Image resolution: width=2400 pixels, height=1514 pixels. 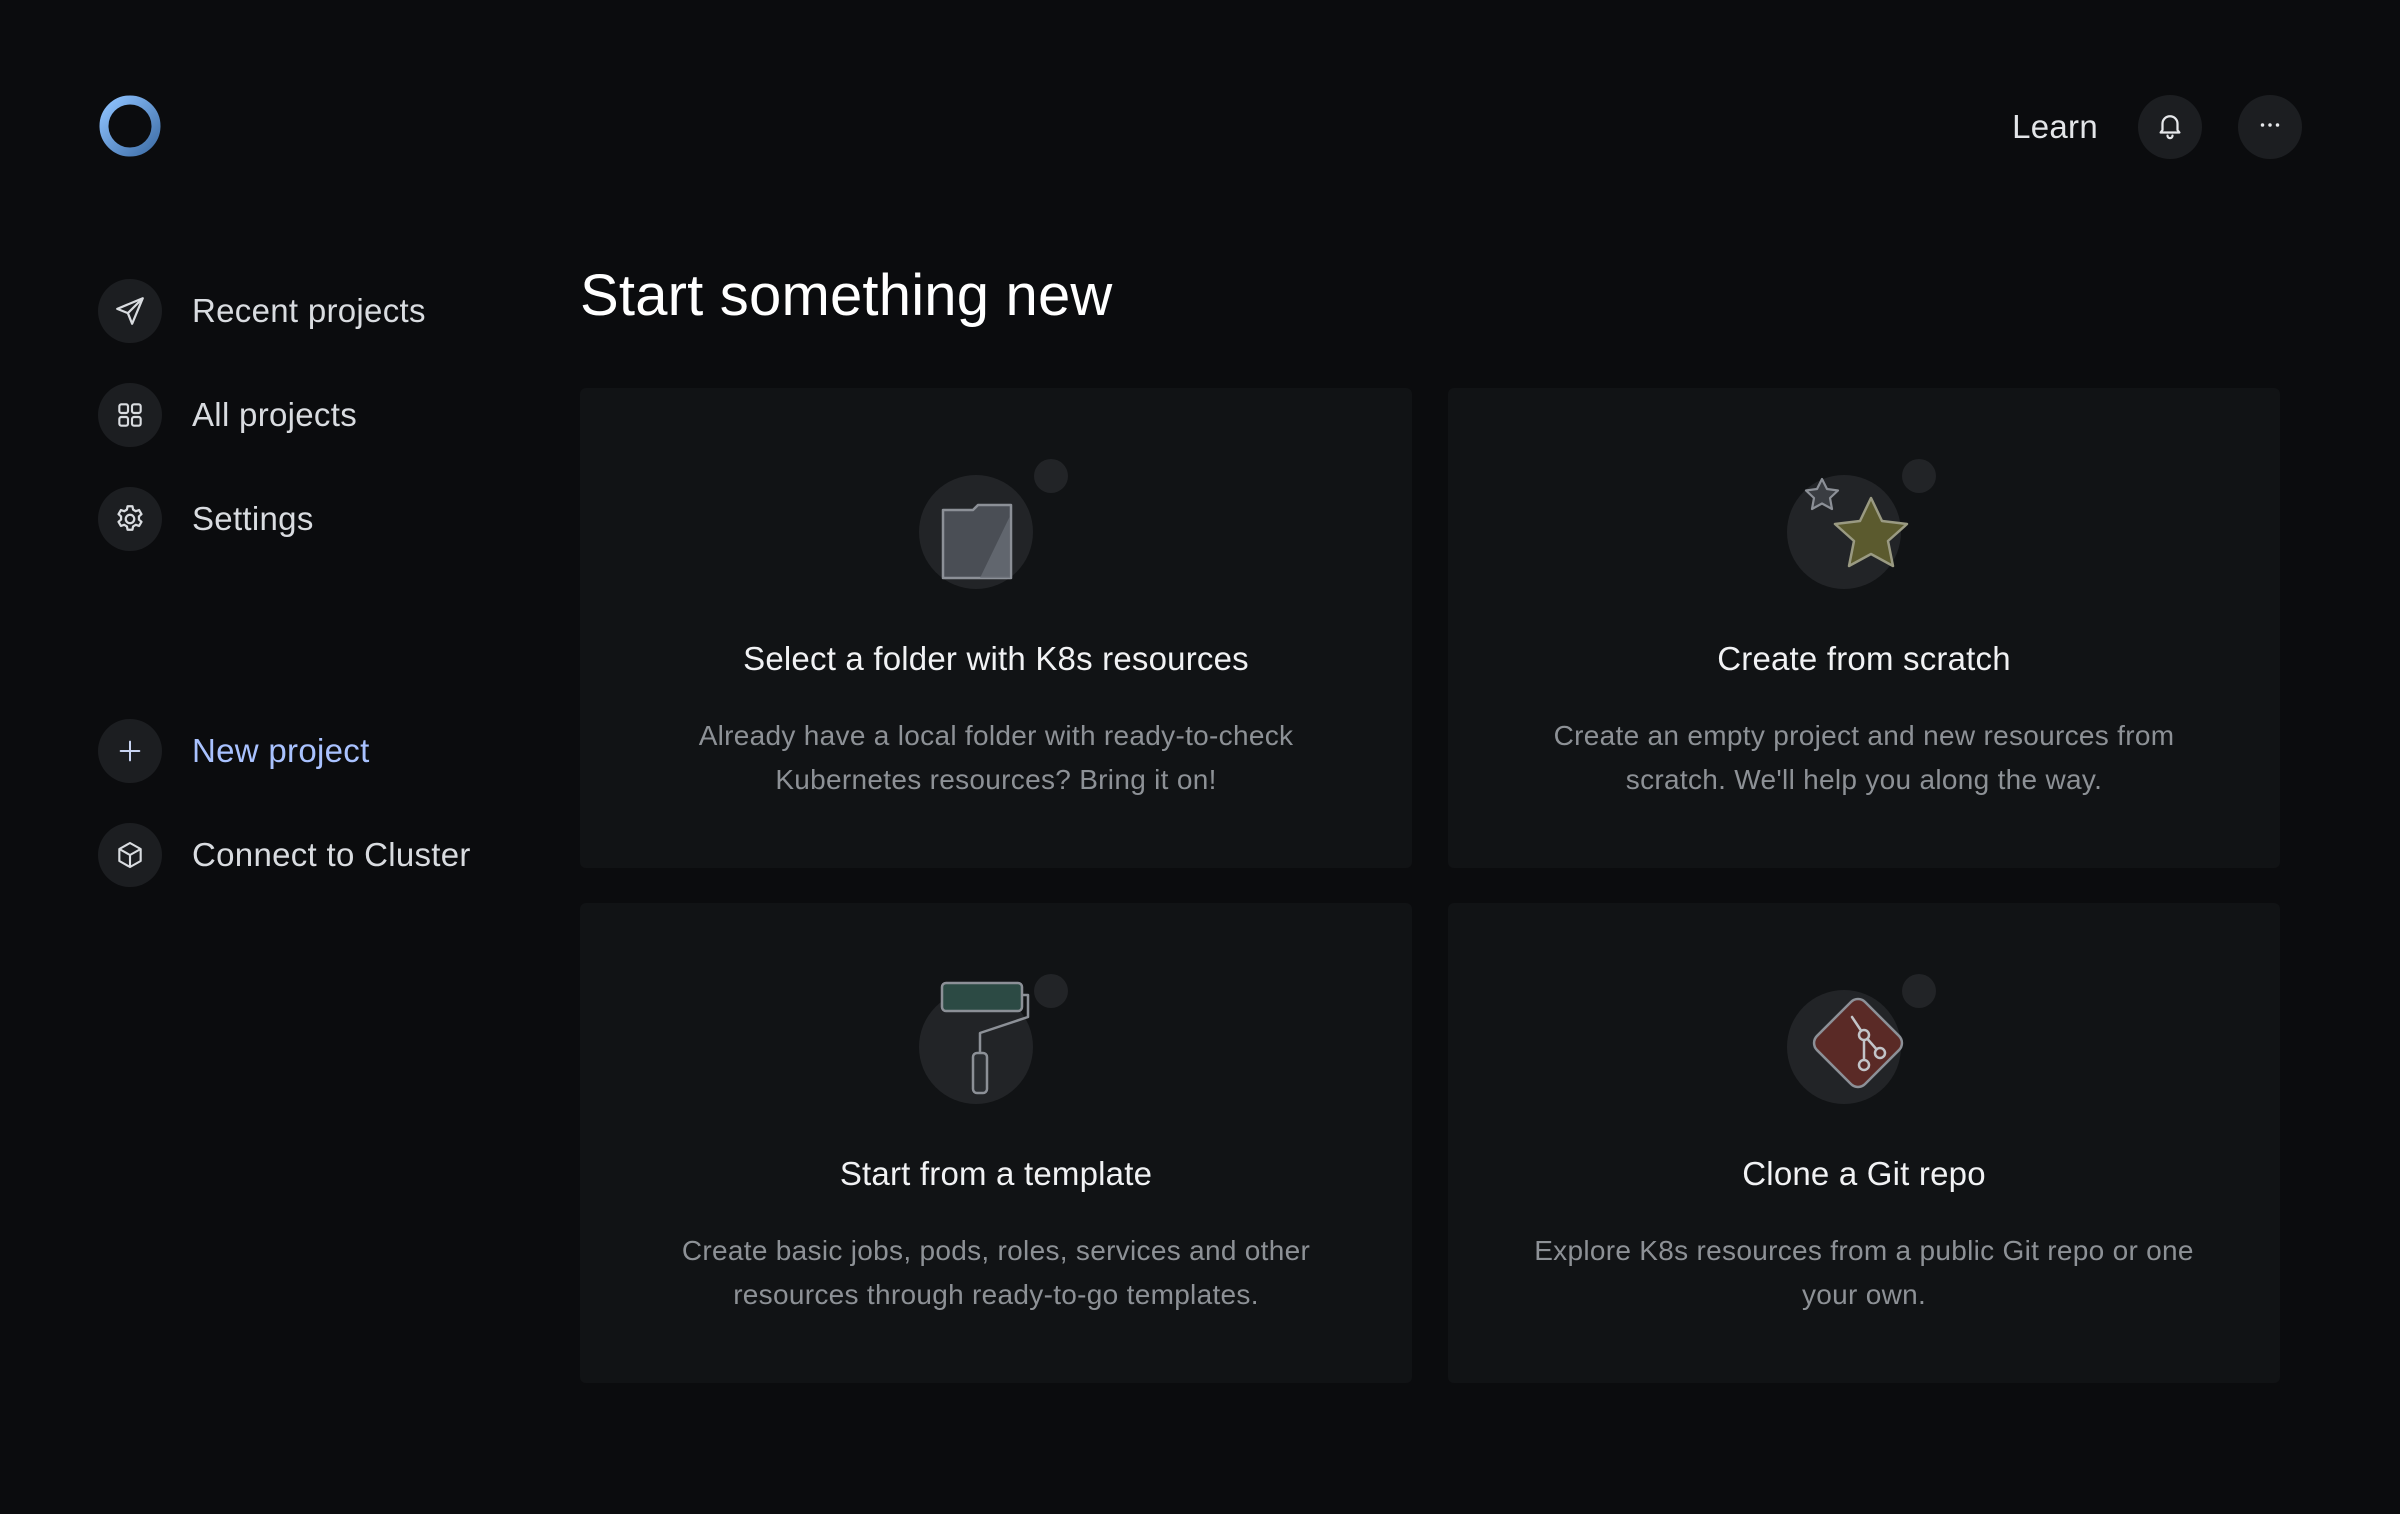 I want to click on sidebar-item-label: All projects, so click(x=274, y=414).